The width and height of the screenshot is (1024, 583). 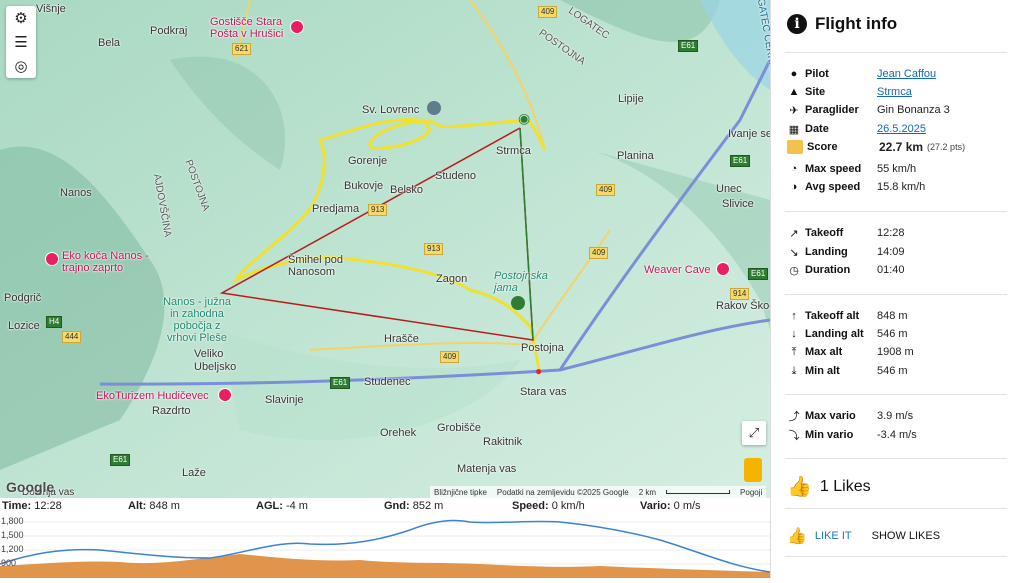 What do you see at coordinates (834, 334) in the screenshot?
I see `landing-alt-label: Landing alt` at bounding box center [834, 334].